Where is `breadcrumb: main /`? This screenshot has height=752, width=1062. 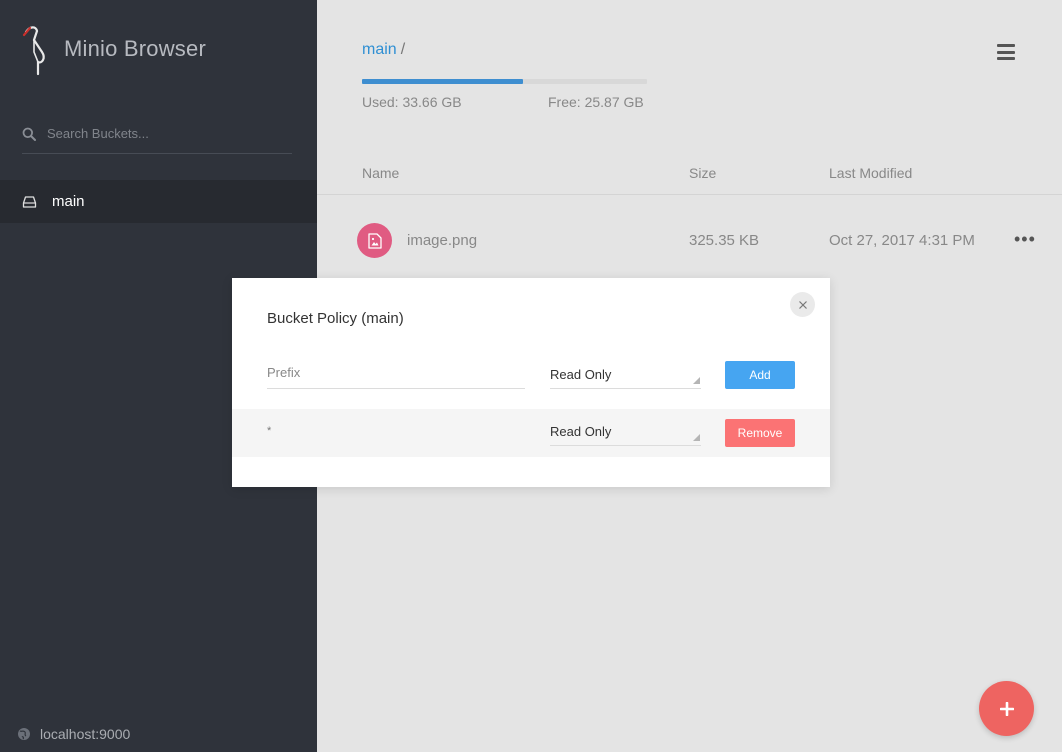 breadcrumb: main / is located at coordinates (383, 50).